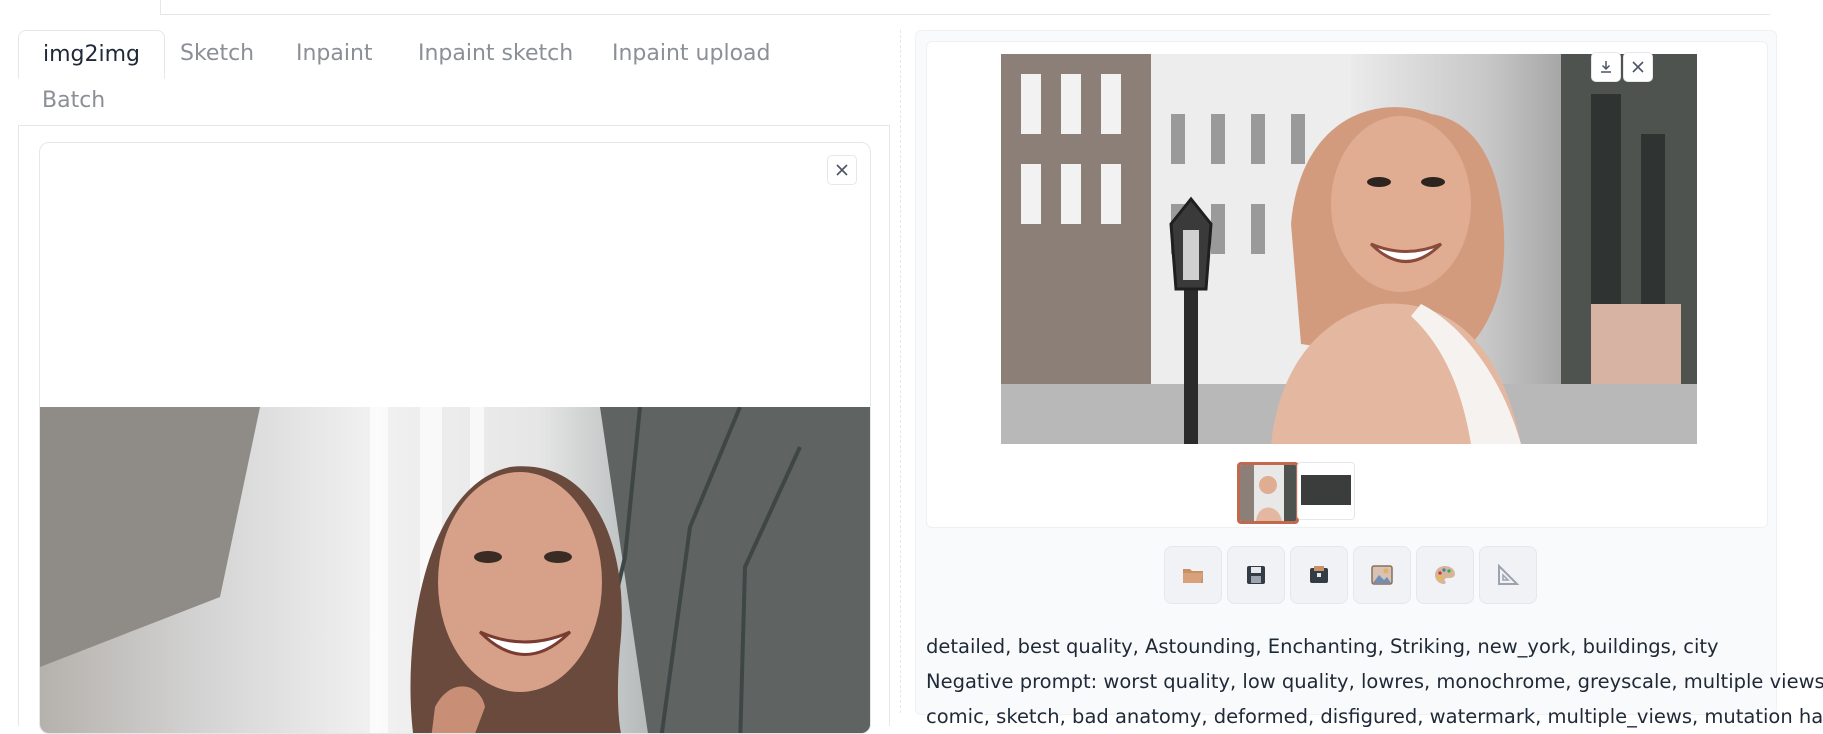 This screenshot has width=1823, height=734. What do you see at coordinates (901, 371) in the screenshot?
I see `column-divider` at bounding box center [901, 371].